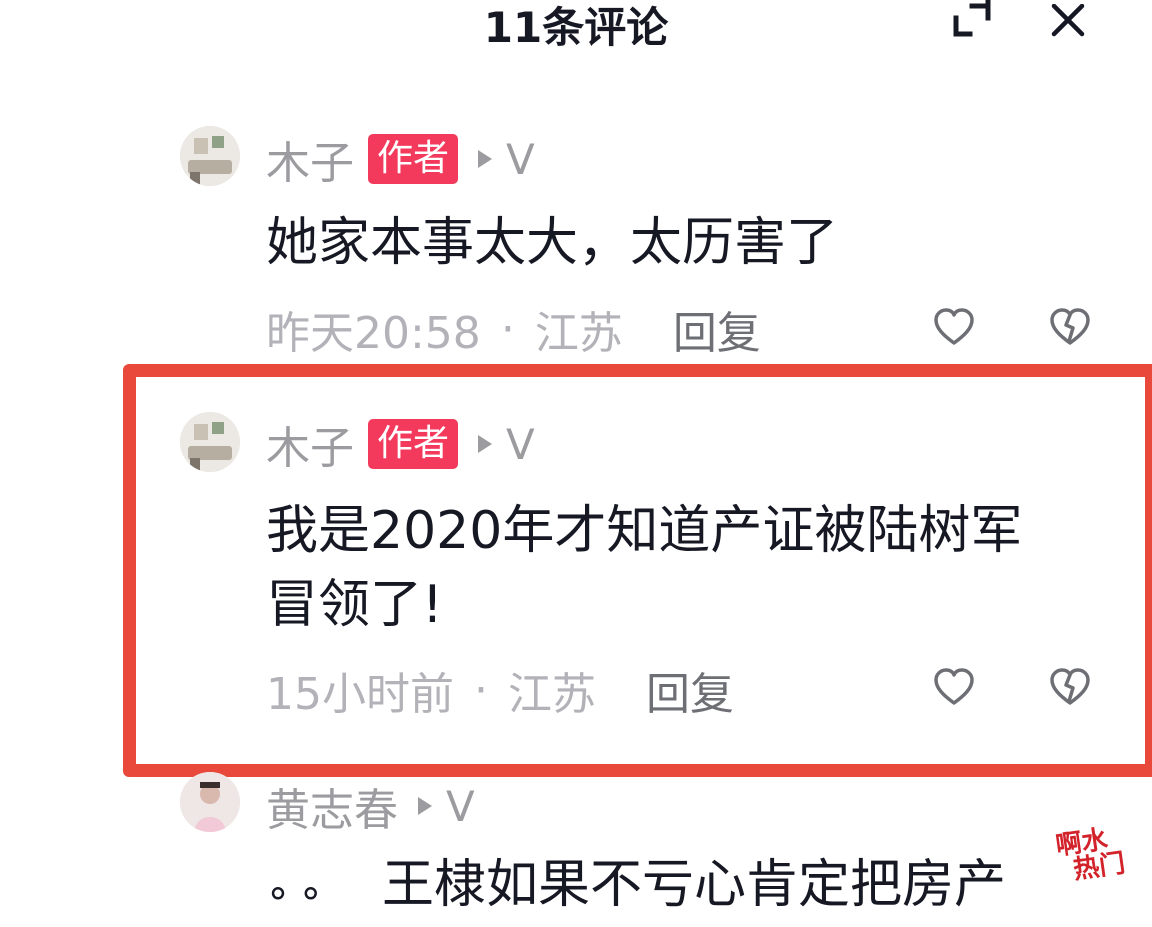 Image resolution: width=1152 pixels, height=927 pixels. I want to click on expand-icon, so click(972, 20).